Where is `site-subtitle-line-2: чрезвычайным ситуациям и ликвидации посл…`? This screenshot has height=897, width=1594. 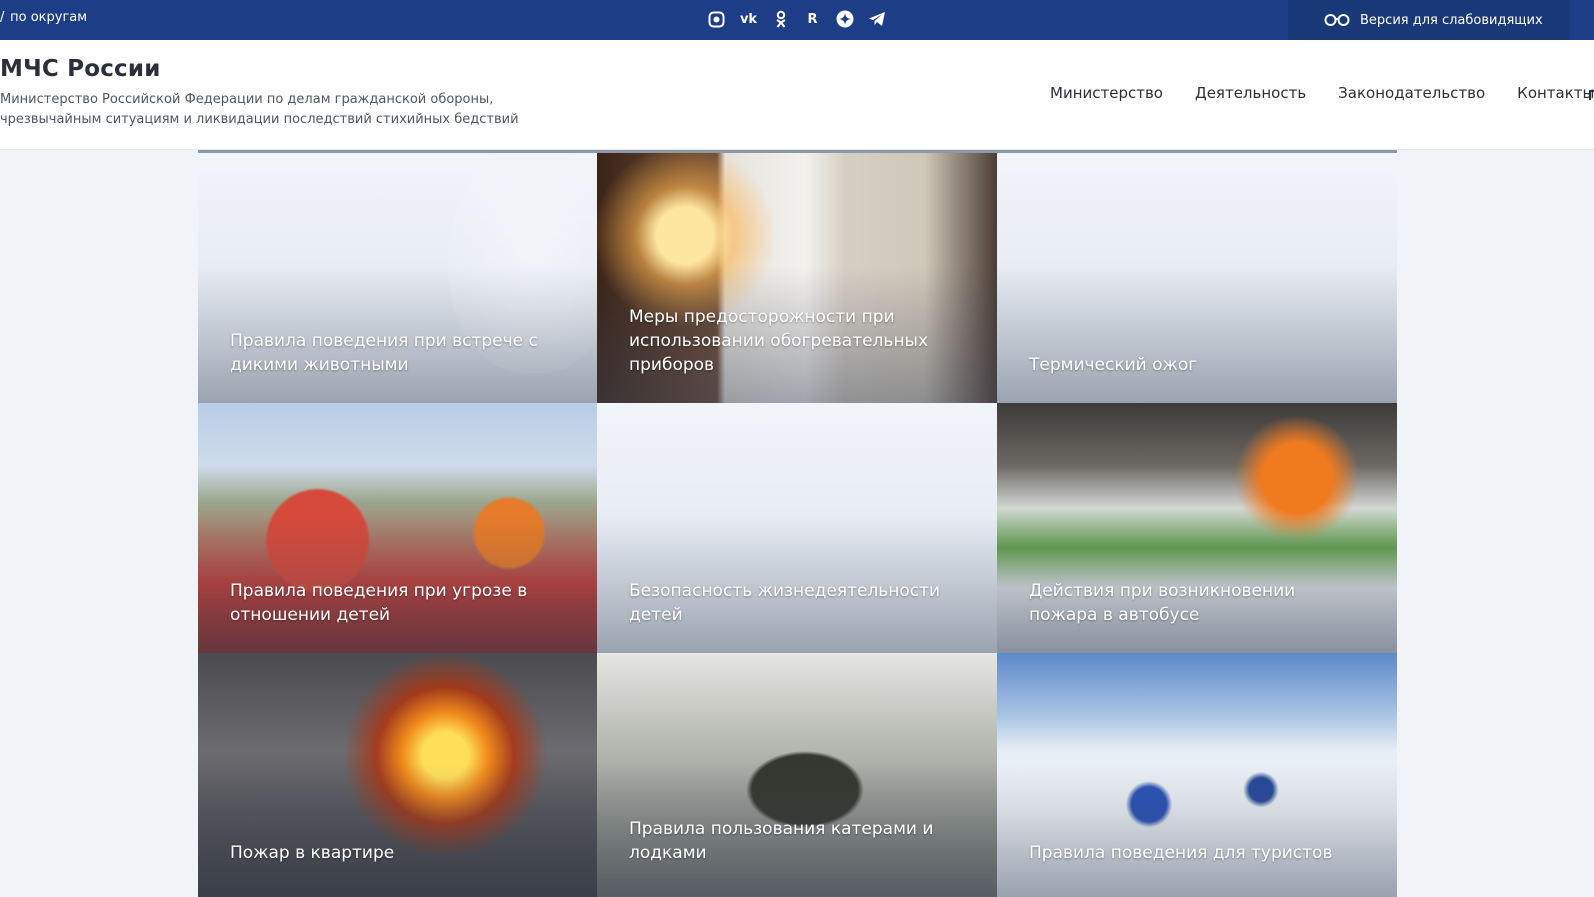
site-subtitle-line-2: чрезвычайным ситуациям и ликвидации посл… is located at coordinates (259, 119).